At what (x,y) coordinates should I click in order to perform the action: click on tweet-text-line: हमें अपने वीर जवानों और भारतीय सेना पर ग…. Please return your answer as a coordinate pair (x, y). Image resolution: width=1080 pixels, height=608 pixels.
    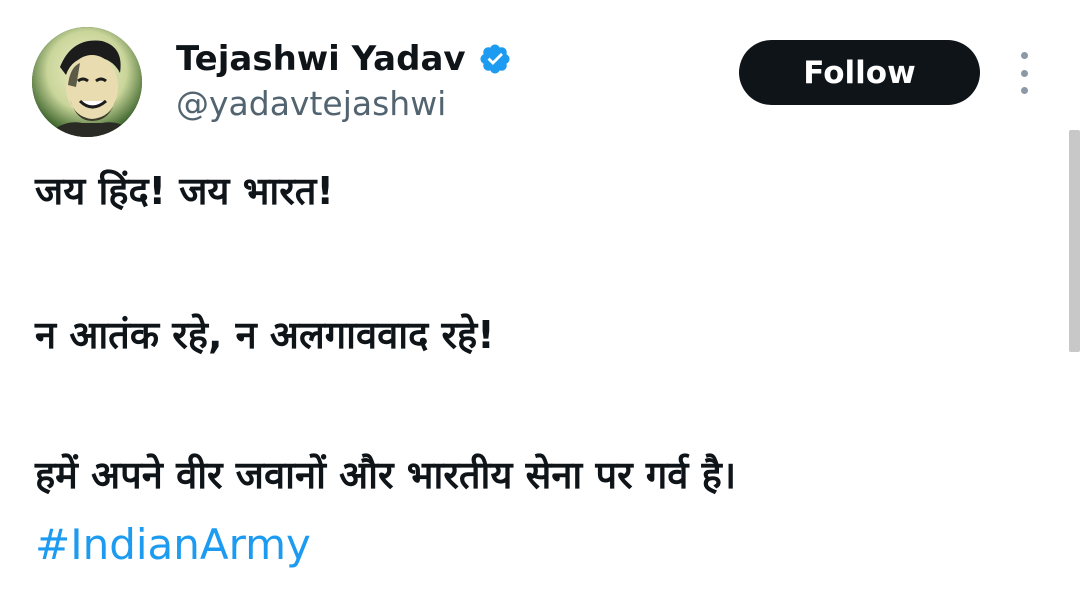
    Looking at the image, I should click on (386, 475).